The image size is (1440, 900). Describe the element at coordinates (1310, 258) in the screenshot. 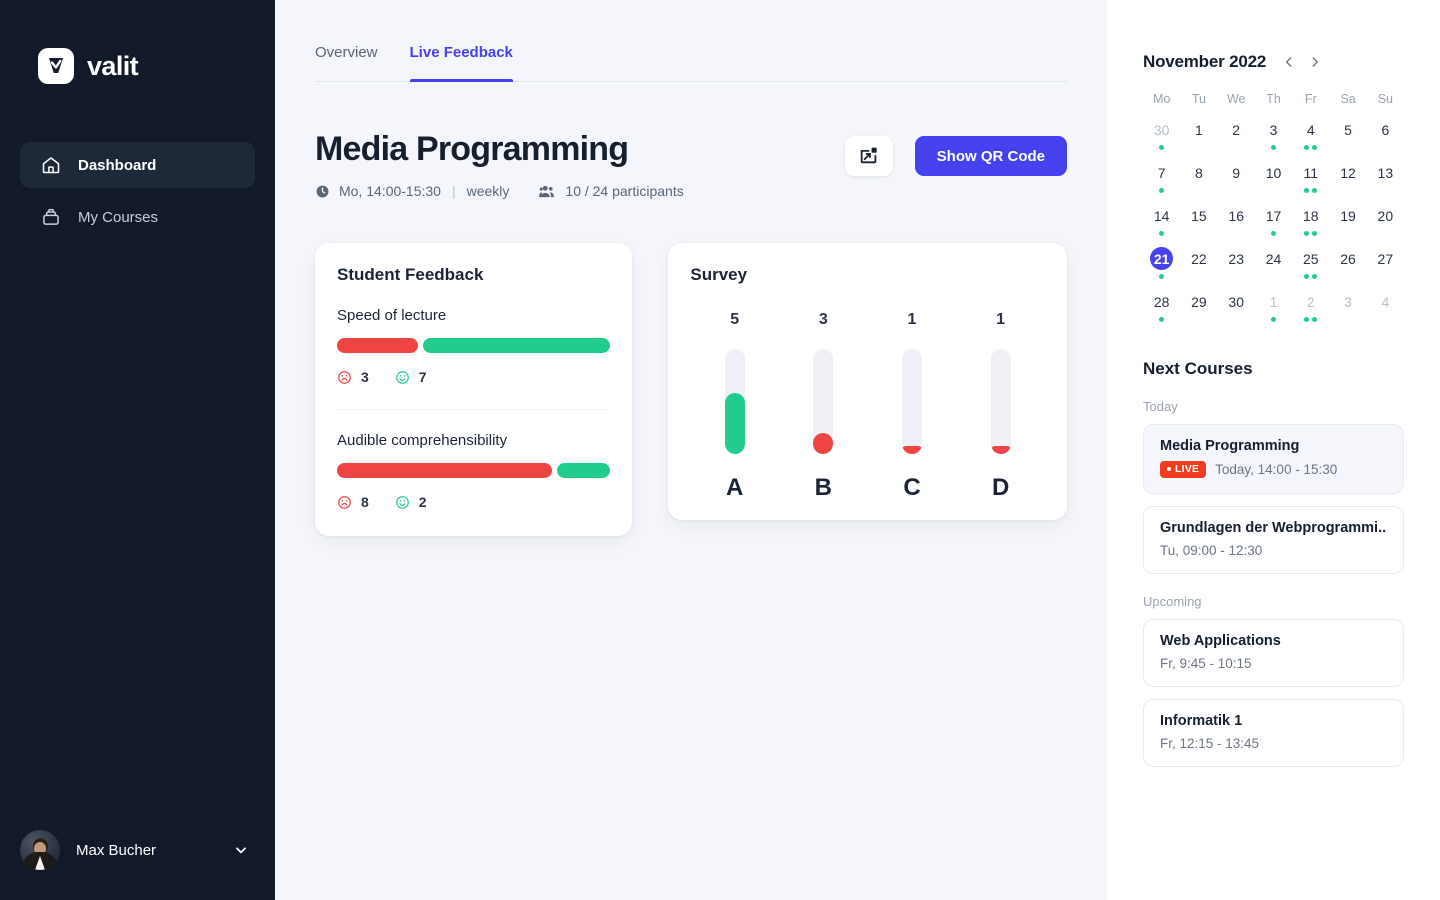

I see `calendar-day: 25` at that location.